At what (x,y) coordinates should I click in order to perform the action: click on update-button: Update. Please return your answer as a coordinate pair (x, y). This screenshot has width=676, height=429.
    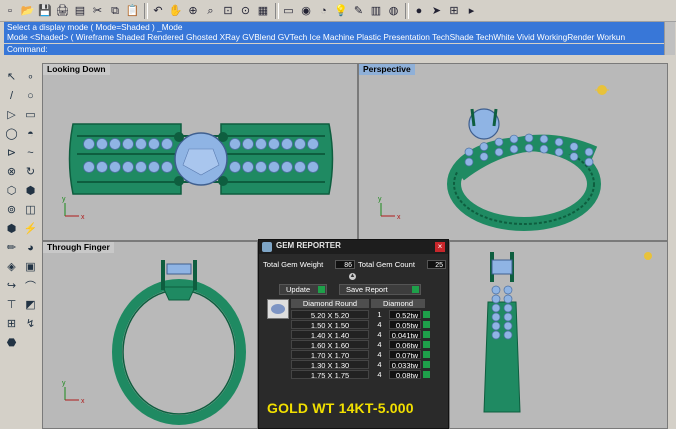
    Looking at the image, I should click on (303, 289).